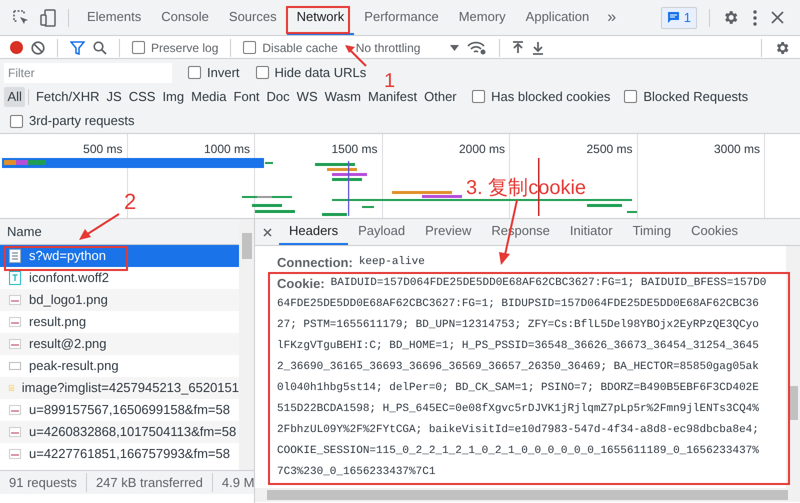 This screenshot has width=800, height=503. What do you see at coordinates (518, 47) in the screenshot?
I see `upload-icon` at bounding box center [518, 47].